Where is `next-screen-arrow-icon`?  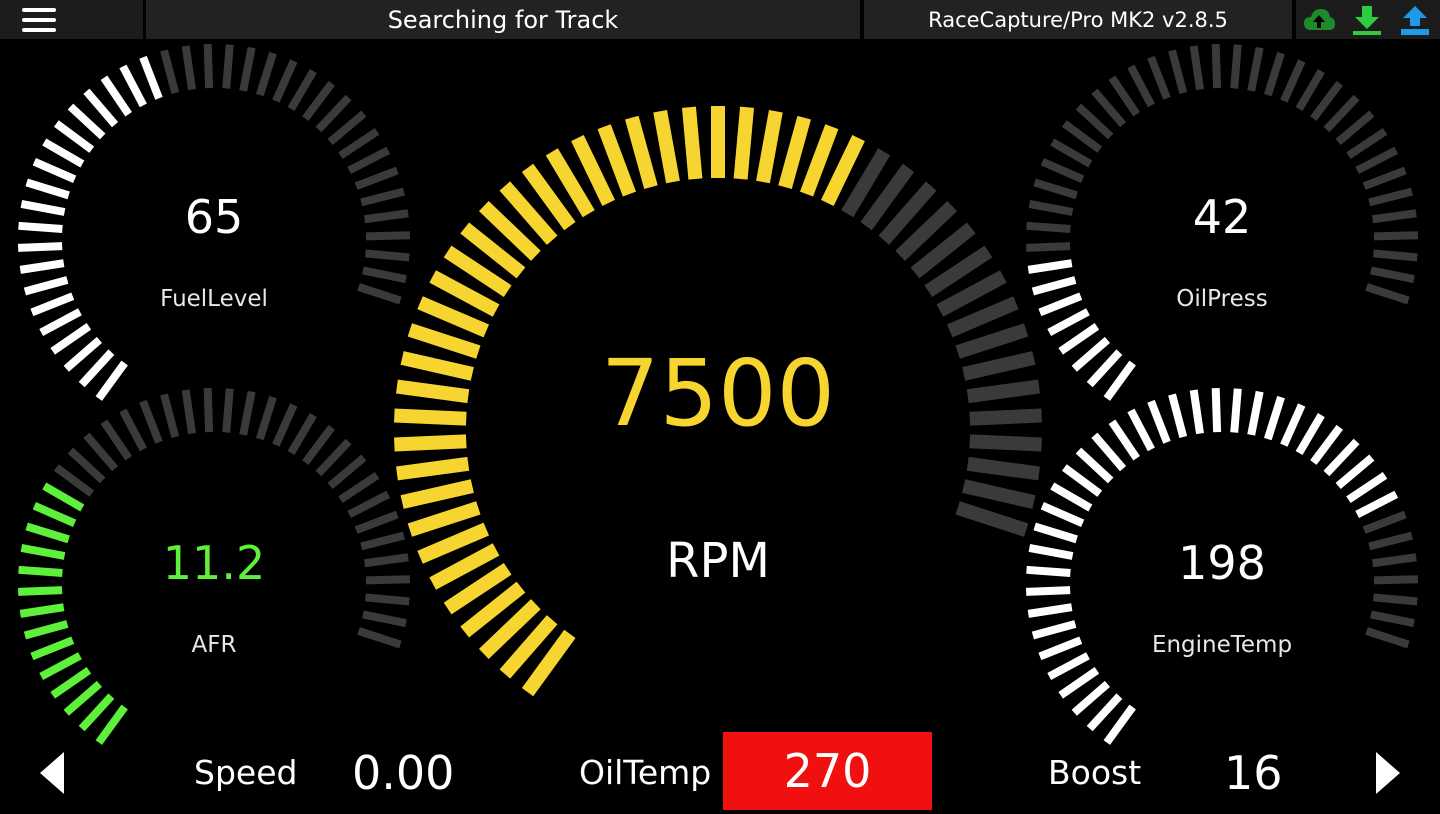 next-screen-arrow-icon is located at coordinates (1388, 773).